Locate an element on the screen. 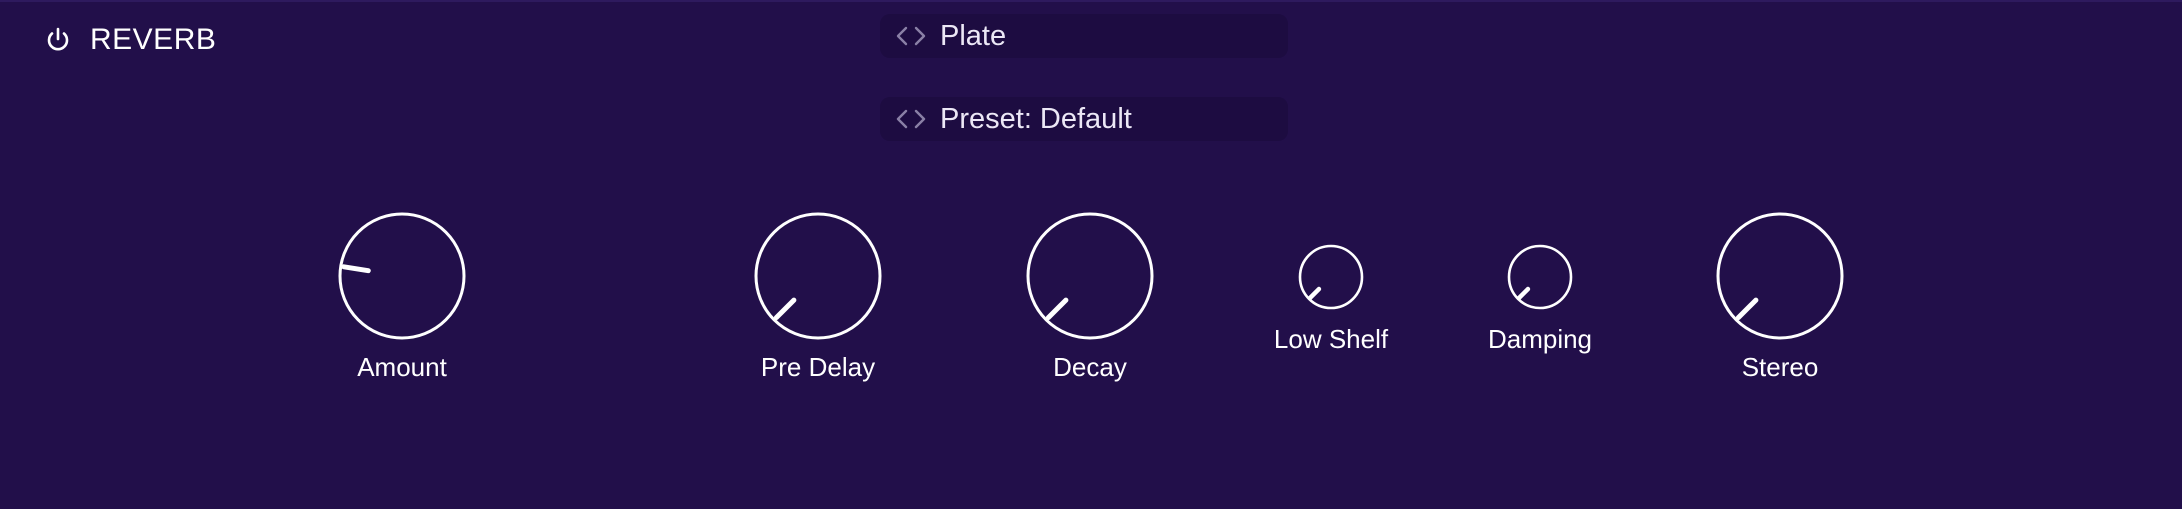 This screenshot has height=509, width=2182. knob-stereo is located at coordinates (1780, 276).